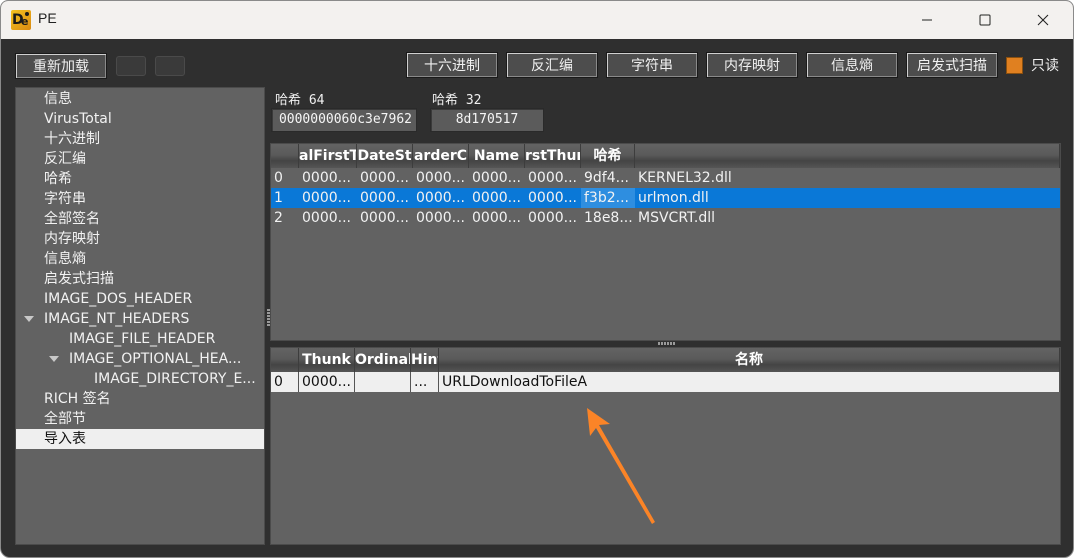 The image size is (1074, 558). I want to click on sidebar-item: RICH 签名, so click(140, 399).